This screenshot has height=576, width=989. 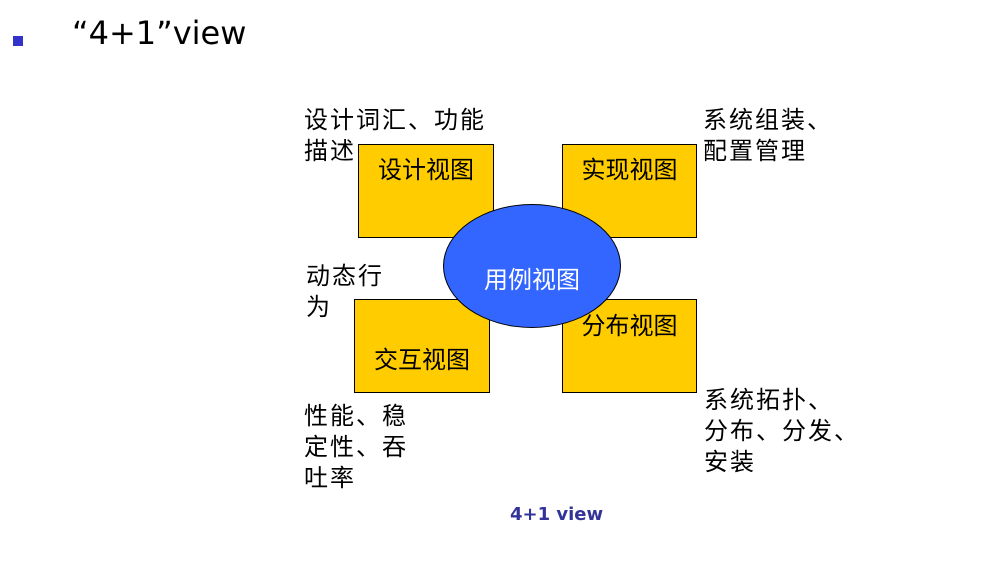 I want to click on note-implementation: 系统组装、 配置管理, so click(x=768, y=136).